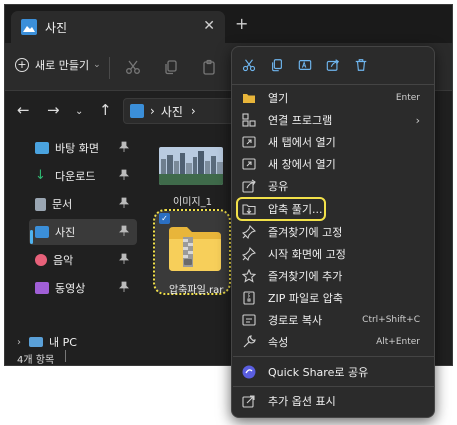 The height and width of the screenshot is (425, 457). Describe the element at coordinates (152, 111) in the screenshot. I see `address-chevron: ›` at that location.